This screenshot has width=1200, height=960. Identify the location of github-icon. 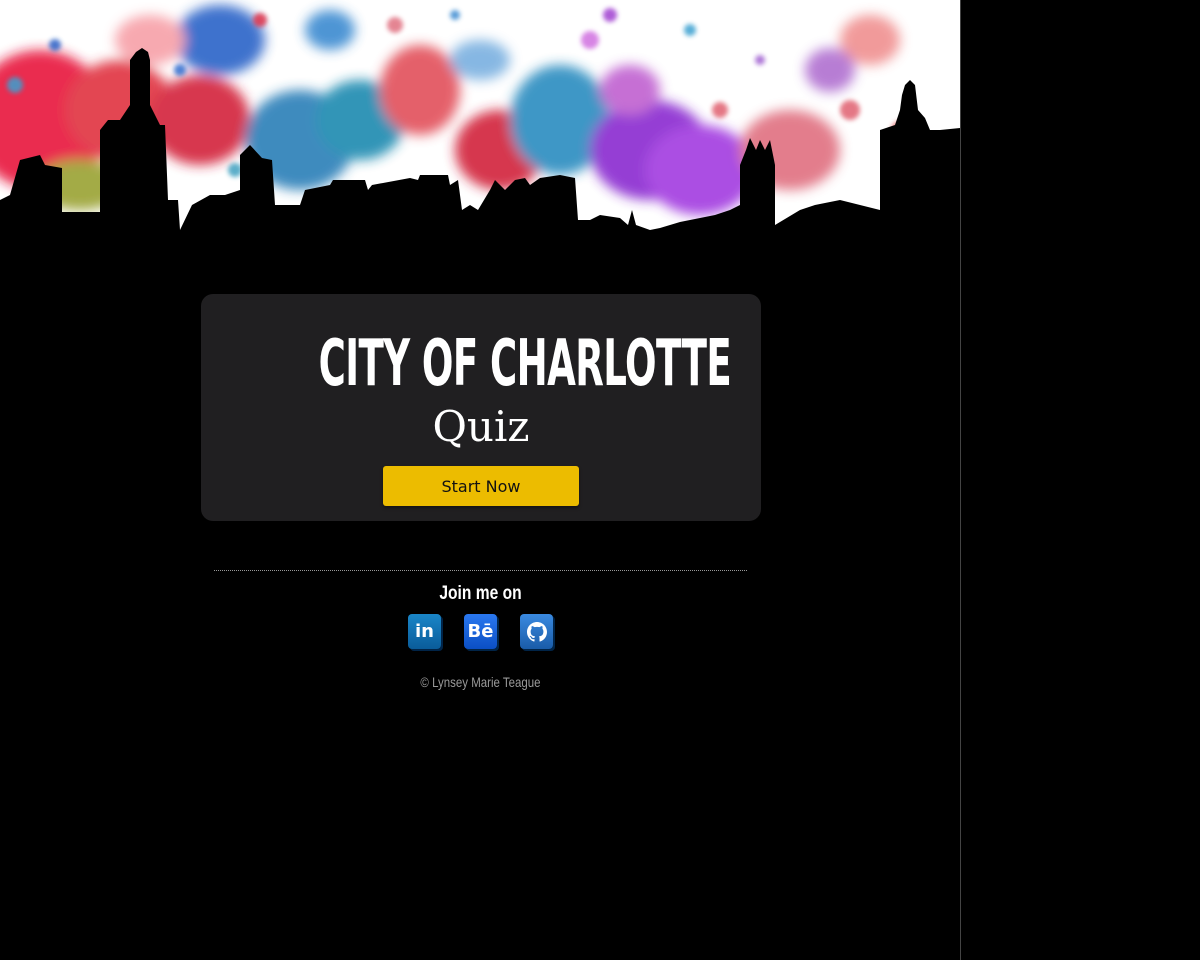
(536, 631).